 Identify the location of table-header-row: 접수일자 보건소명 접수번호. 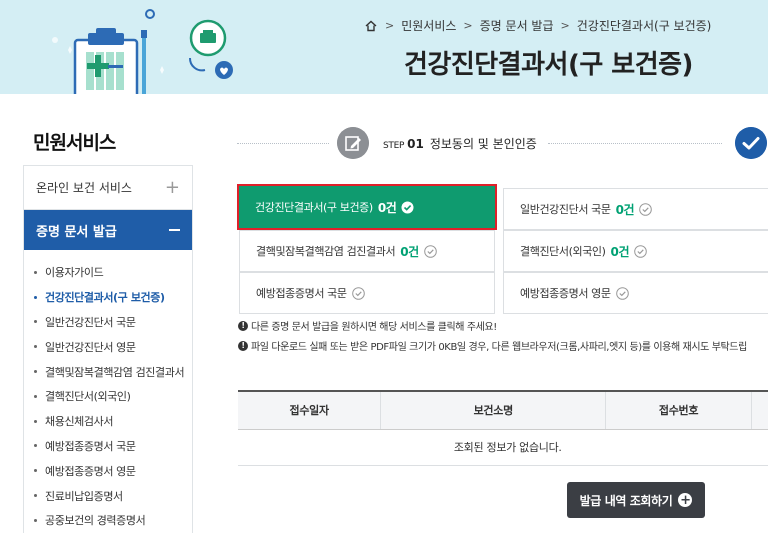
(503, 410).